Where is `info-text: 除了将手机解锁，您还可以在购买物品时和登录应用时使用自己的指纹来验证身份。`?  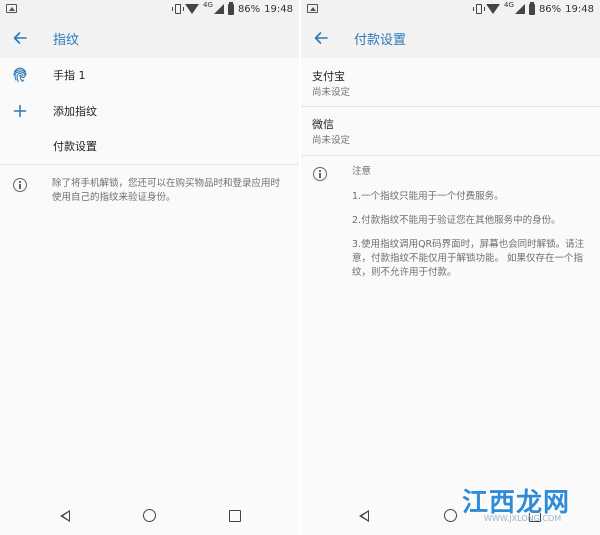 info-text: 除了将手机解锁，您还可以在购买物品时和登录应用时使用自己的指纹来验证身份。 is located at coordinates (166, 190).